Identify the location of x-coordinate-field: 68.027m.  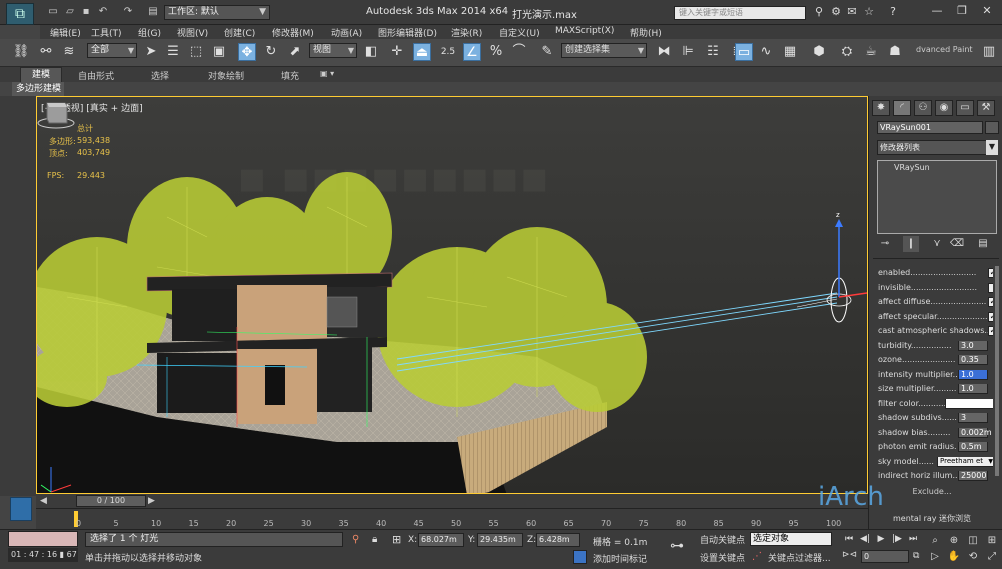
(441, 540).